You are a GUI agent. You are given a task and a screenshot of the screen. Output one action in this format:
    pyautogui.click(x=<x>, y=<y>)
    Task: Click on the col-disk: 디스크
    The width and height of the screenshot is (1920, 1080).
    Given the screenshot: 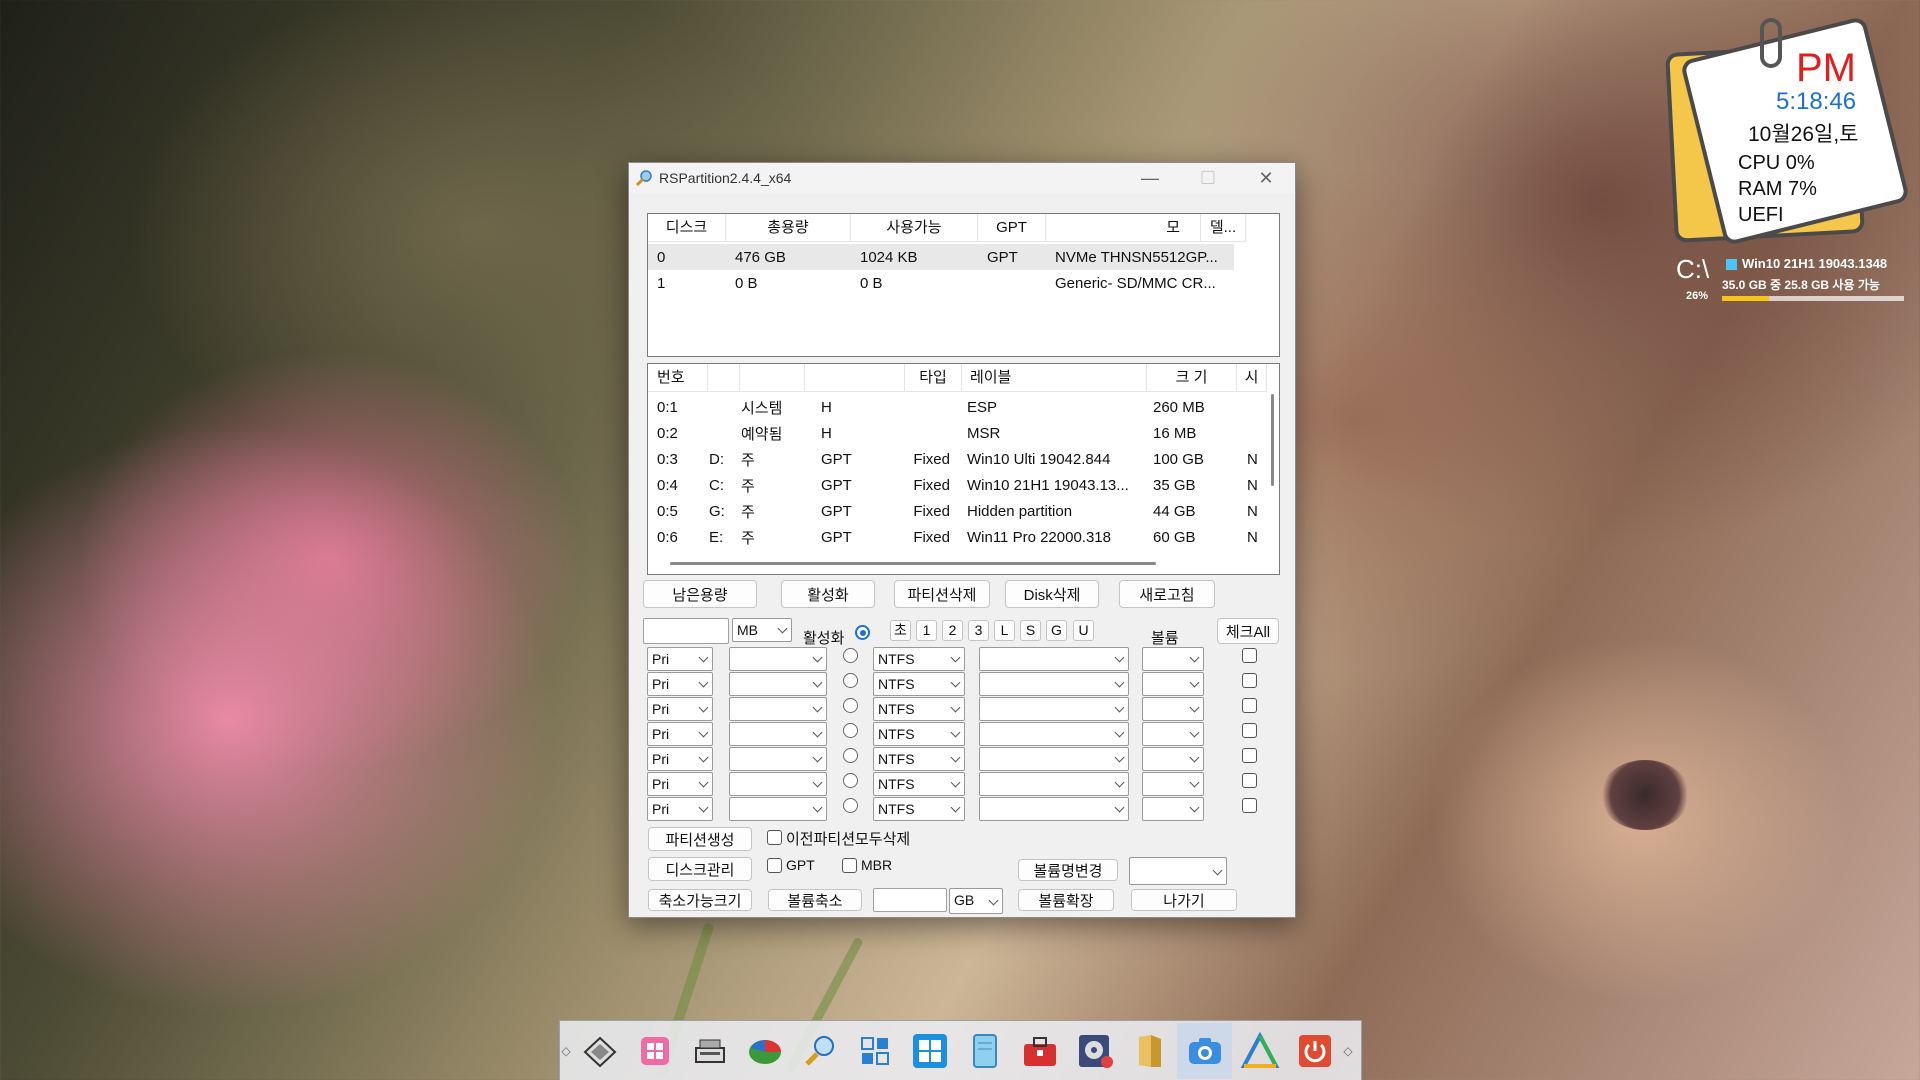 What is the action you would take?
    pyautogui.click(x=687, y=228)
    